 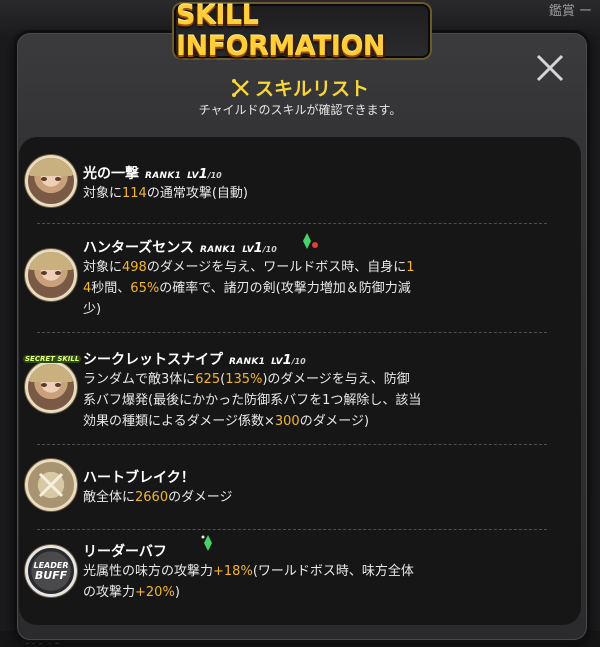 I want to click on skill-name-line: 光の一撃 RANK1 LV1/10, so click(x=152, y=173).